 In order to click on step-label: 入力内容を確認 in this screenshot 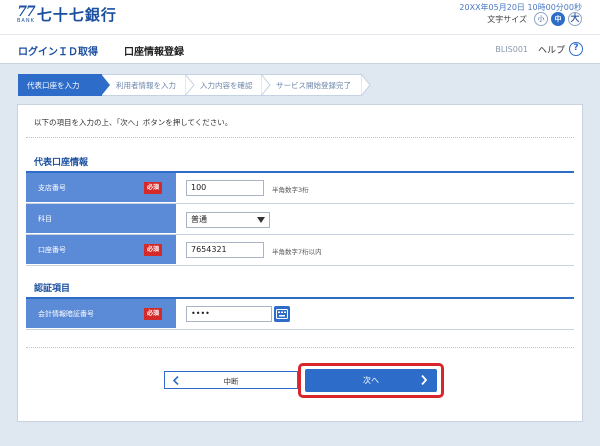, I will do `click(226, 85)`.